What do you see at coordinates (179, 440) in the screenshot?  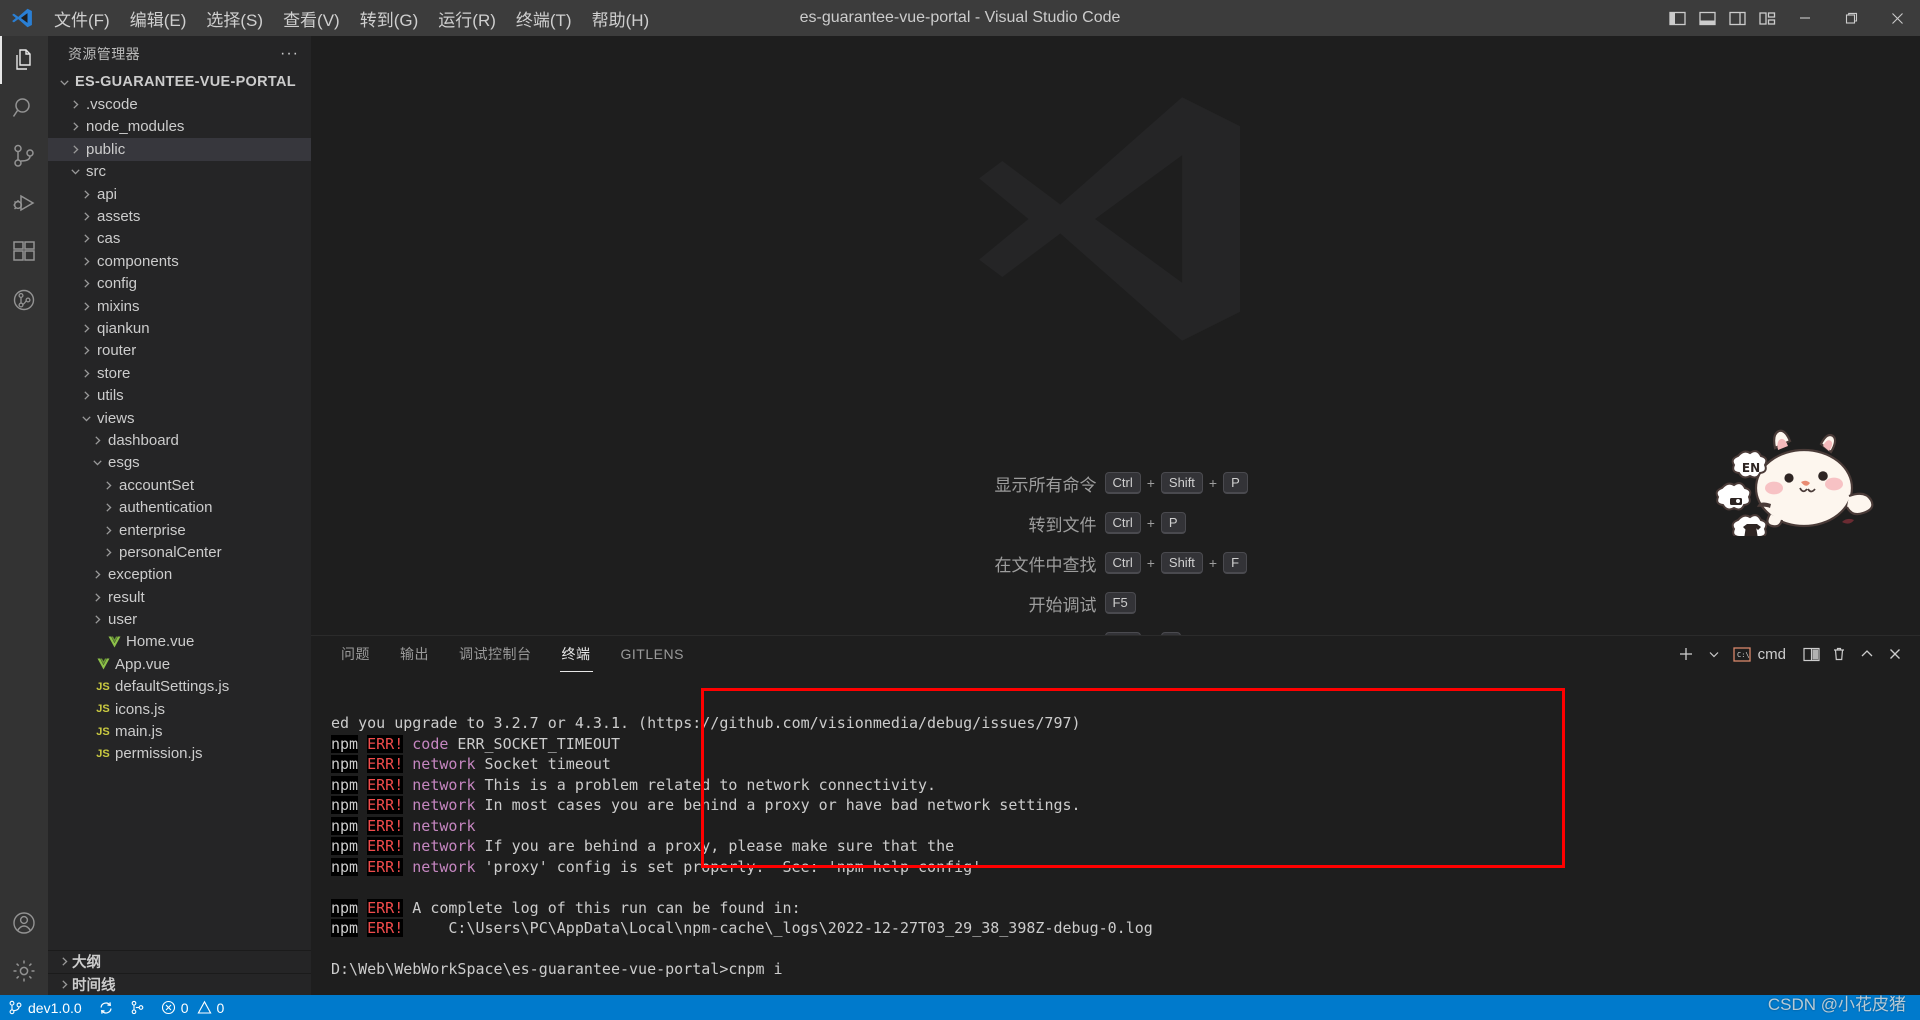 I see `tree-item-dashboard: dashboard` at bounding box center [179, 440].